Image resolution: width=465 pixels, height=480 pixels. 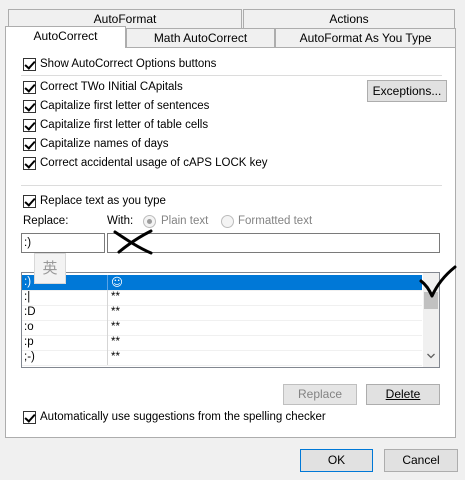 What do you see at coordinates (336, 460) in the screenshot?
I see `ok-button: OK` at bounding box center [336, 460].